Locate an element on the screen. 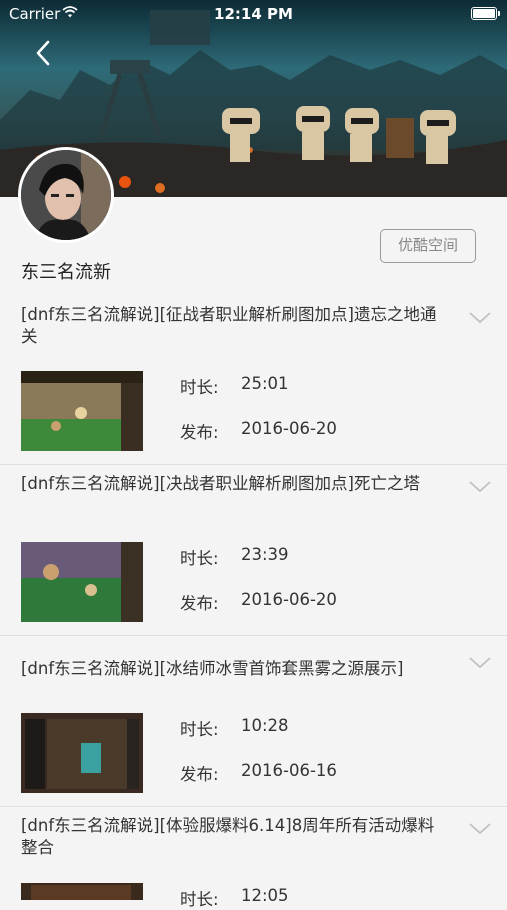 The width and height of the screenshot is (507, 910). video-title: [dnf东三名流解说][征战者职业解析刷图加点]遗忘之地通关 is located at coordinates (233, 326).